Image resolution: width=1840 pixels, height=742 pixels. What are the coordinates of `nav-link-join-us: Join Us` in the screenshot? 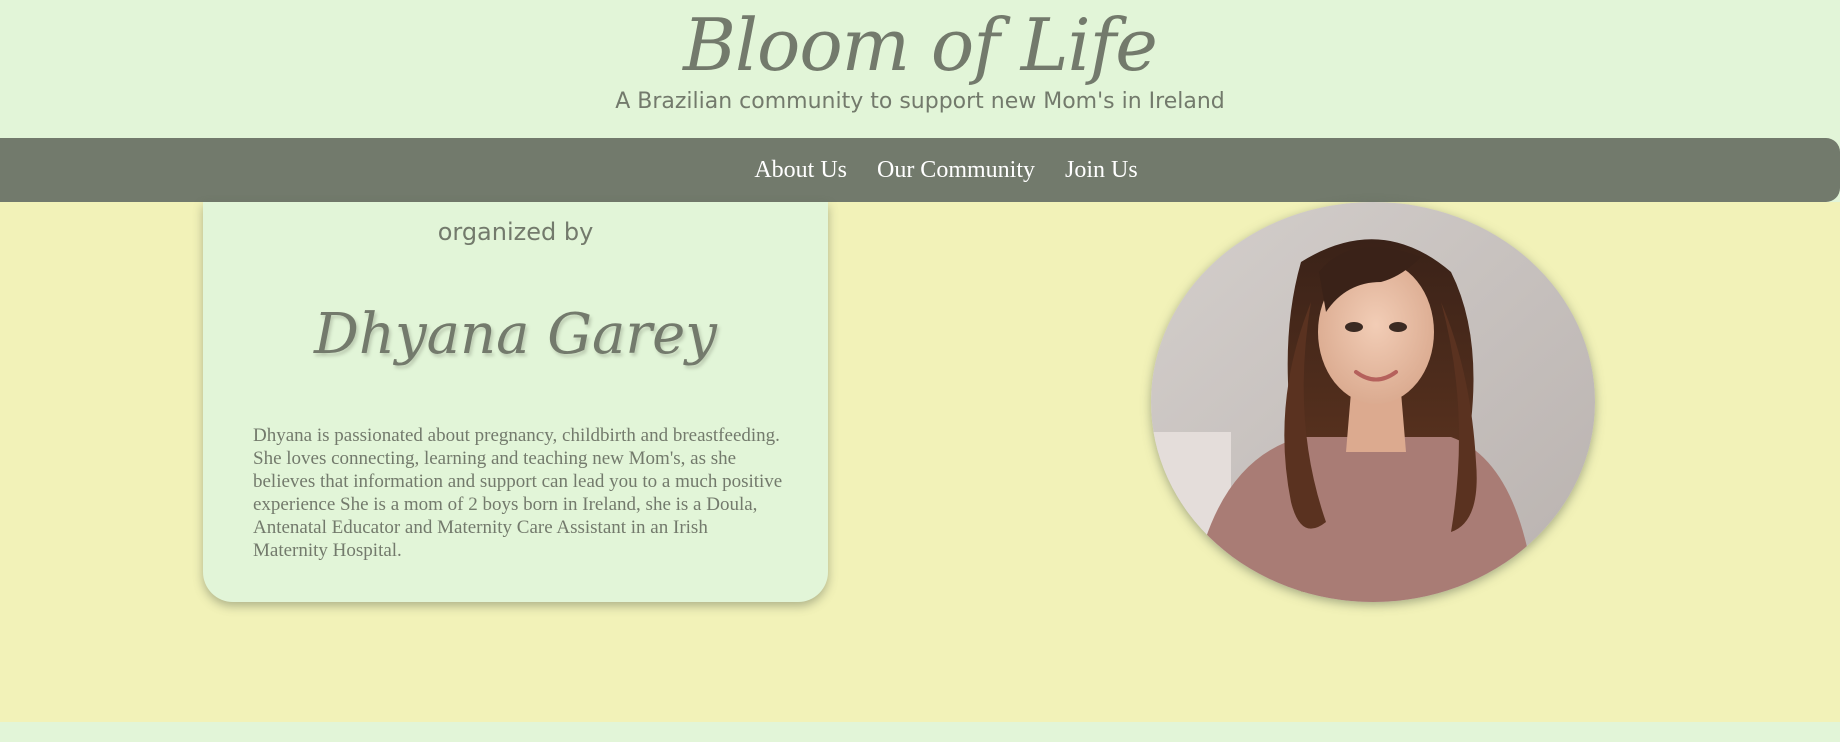 It's located at (1101, 170).